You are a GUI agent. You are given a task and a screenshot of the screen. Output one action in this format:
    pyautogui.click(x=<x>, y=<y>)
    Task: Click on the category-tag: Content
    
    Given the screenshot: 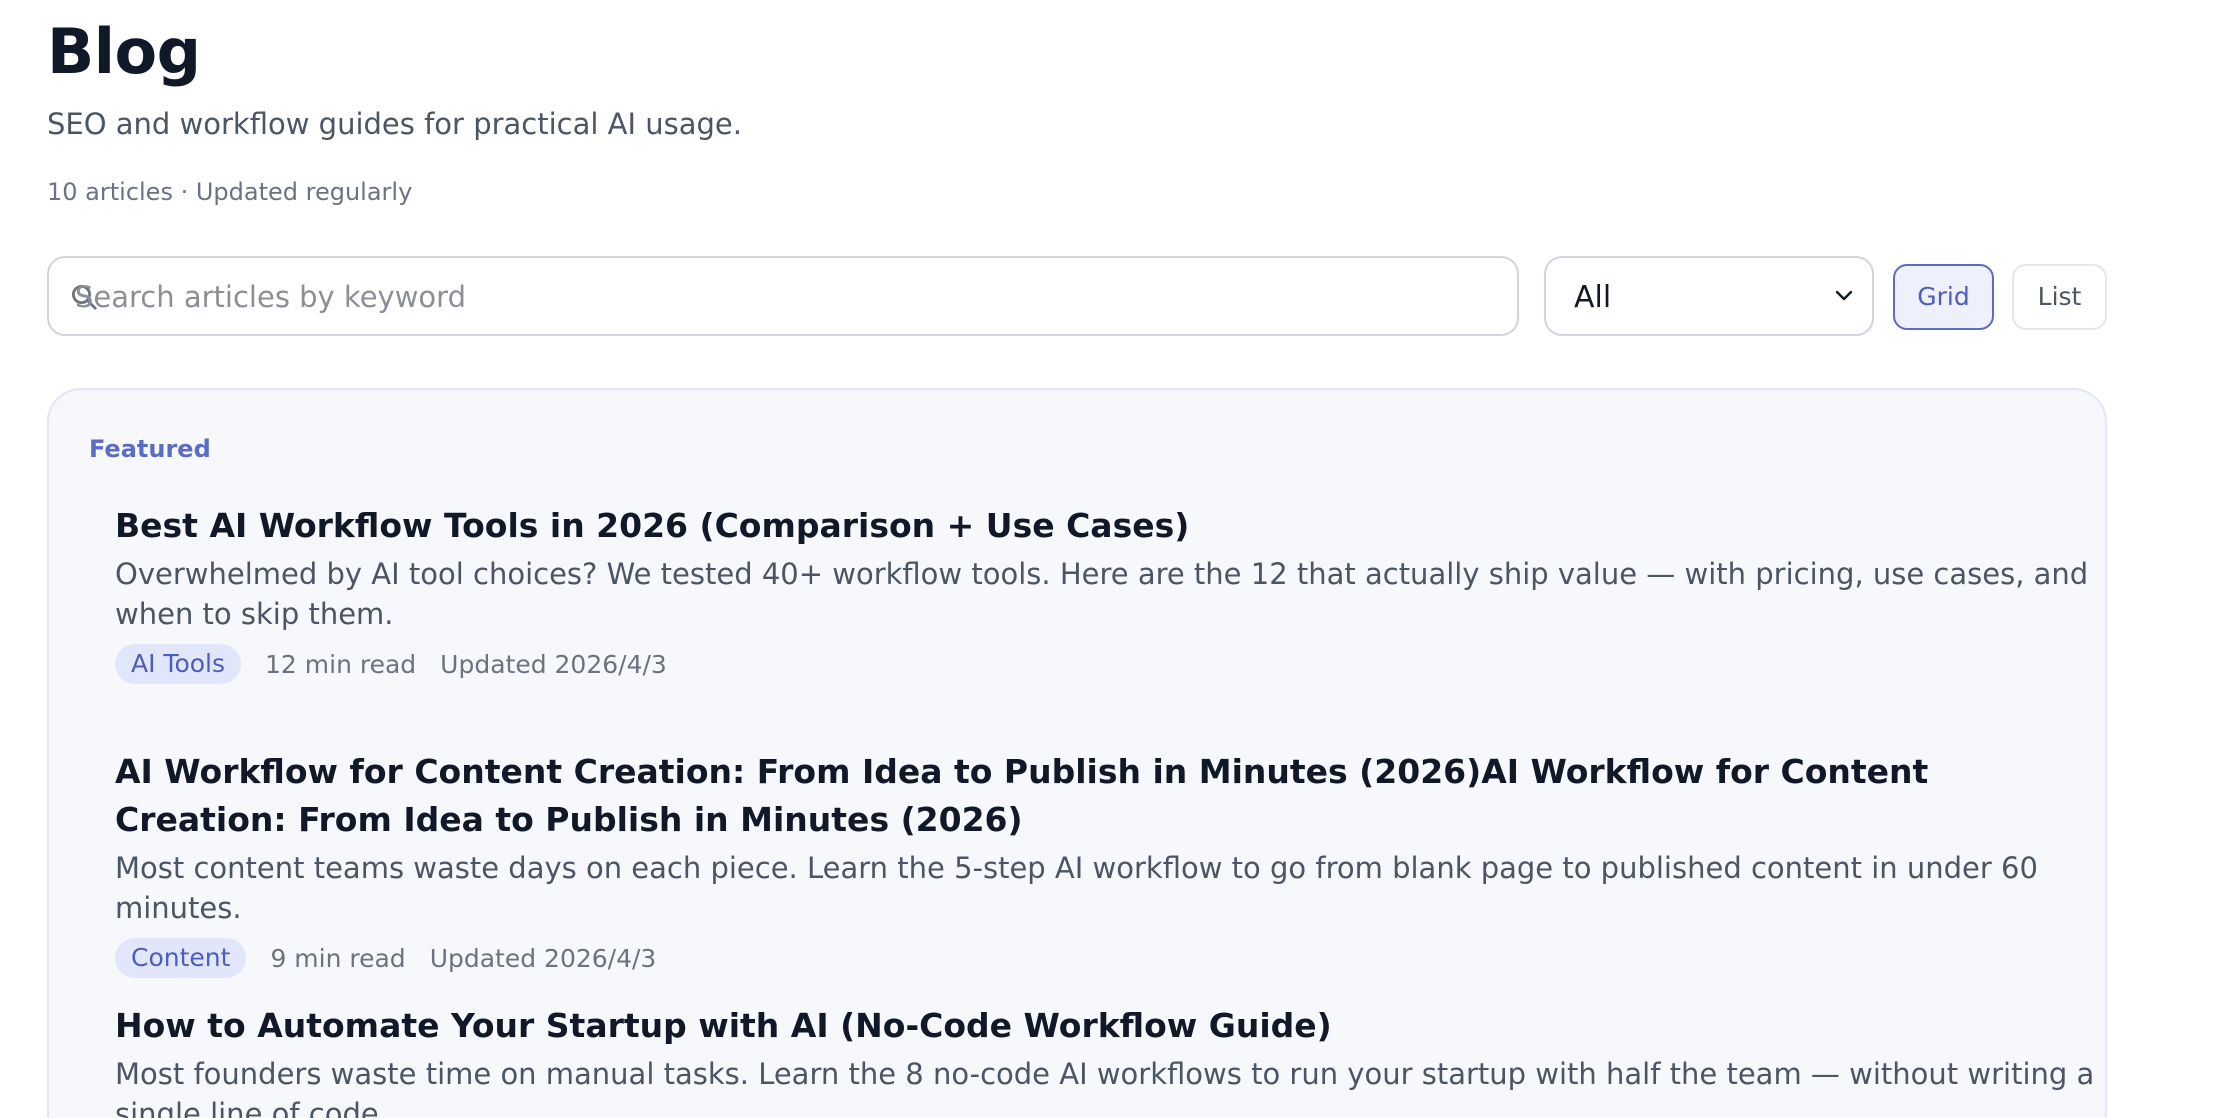 What is the action you would take?
    pyautogui.click(x=181, y=958)
    